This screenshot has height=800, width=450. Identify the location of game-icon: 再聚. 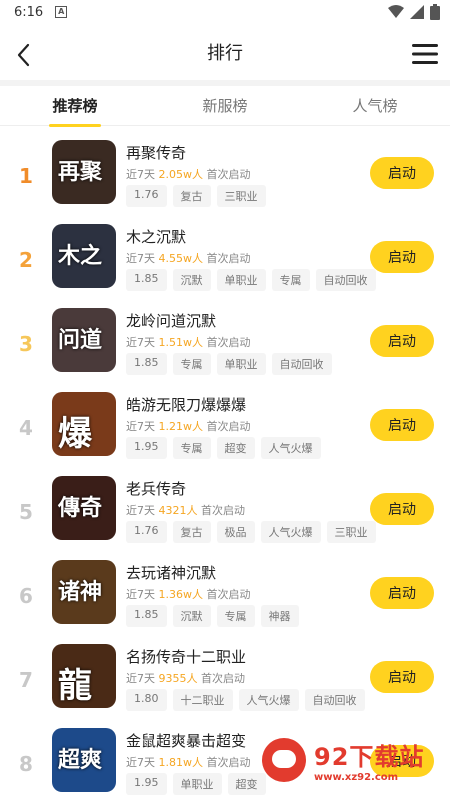
(84, 172).